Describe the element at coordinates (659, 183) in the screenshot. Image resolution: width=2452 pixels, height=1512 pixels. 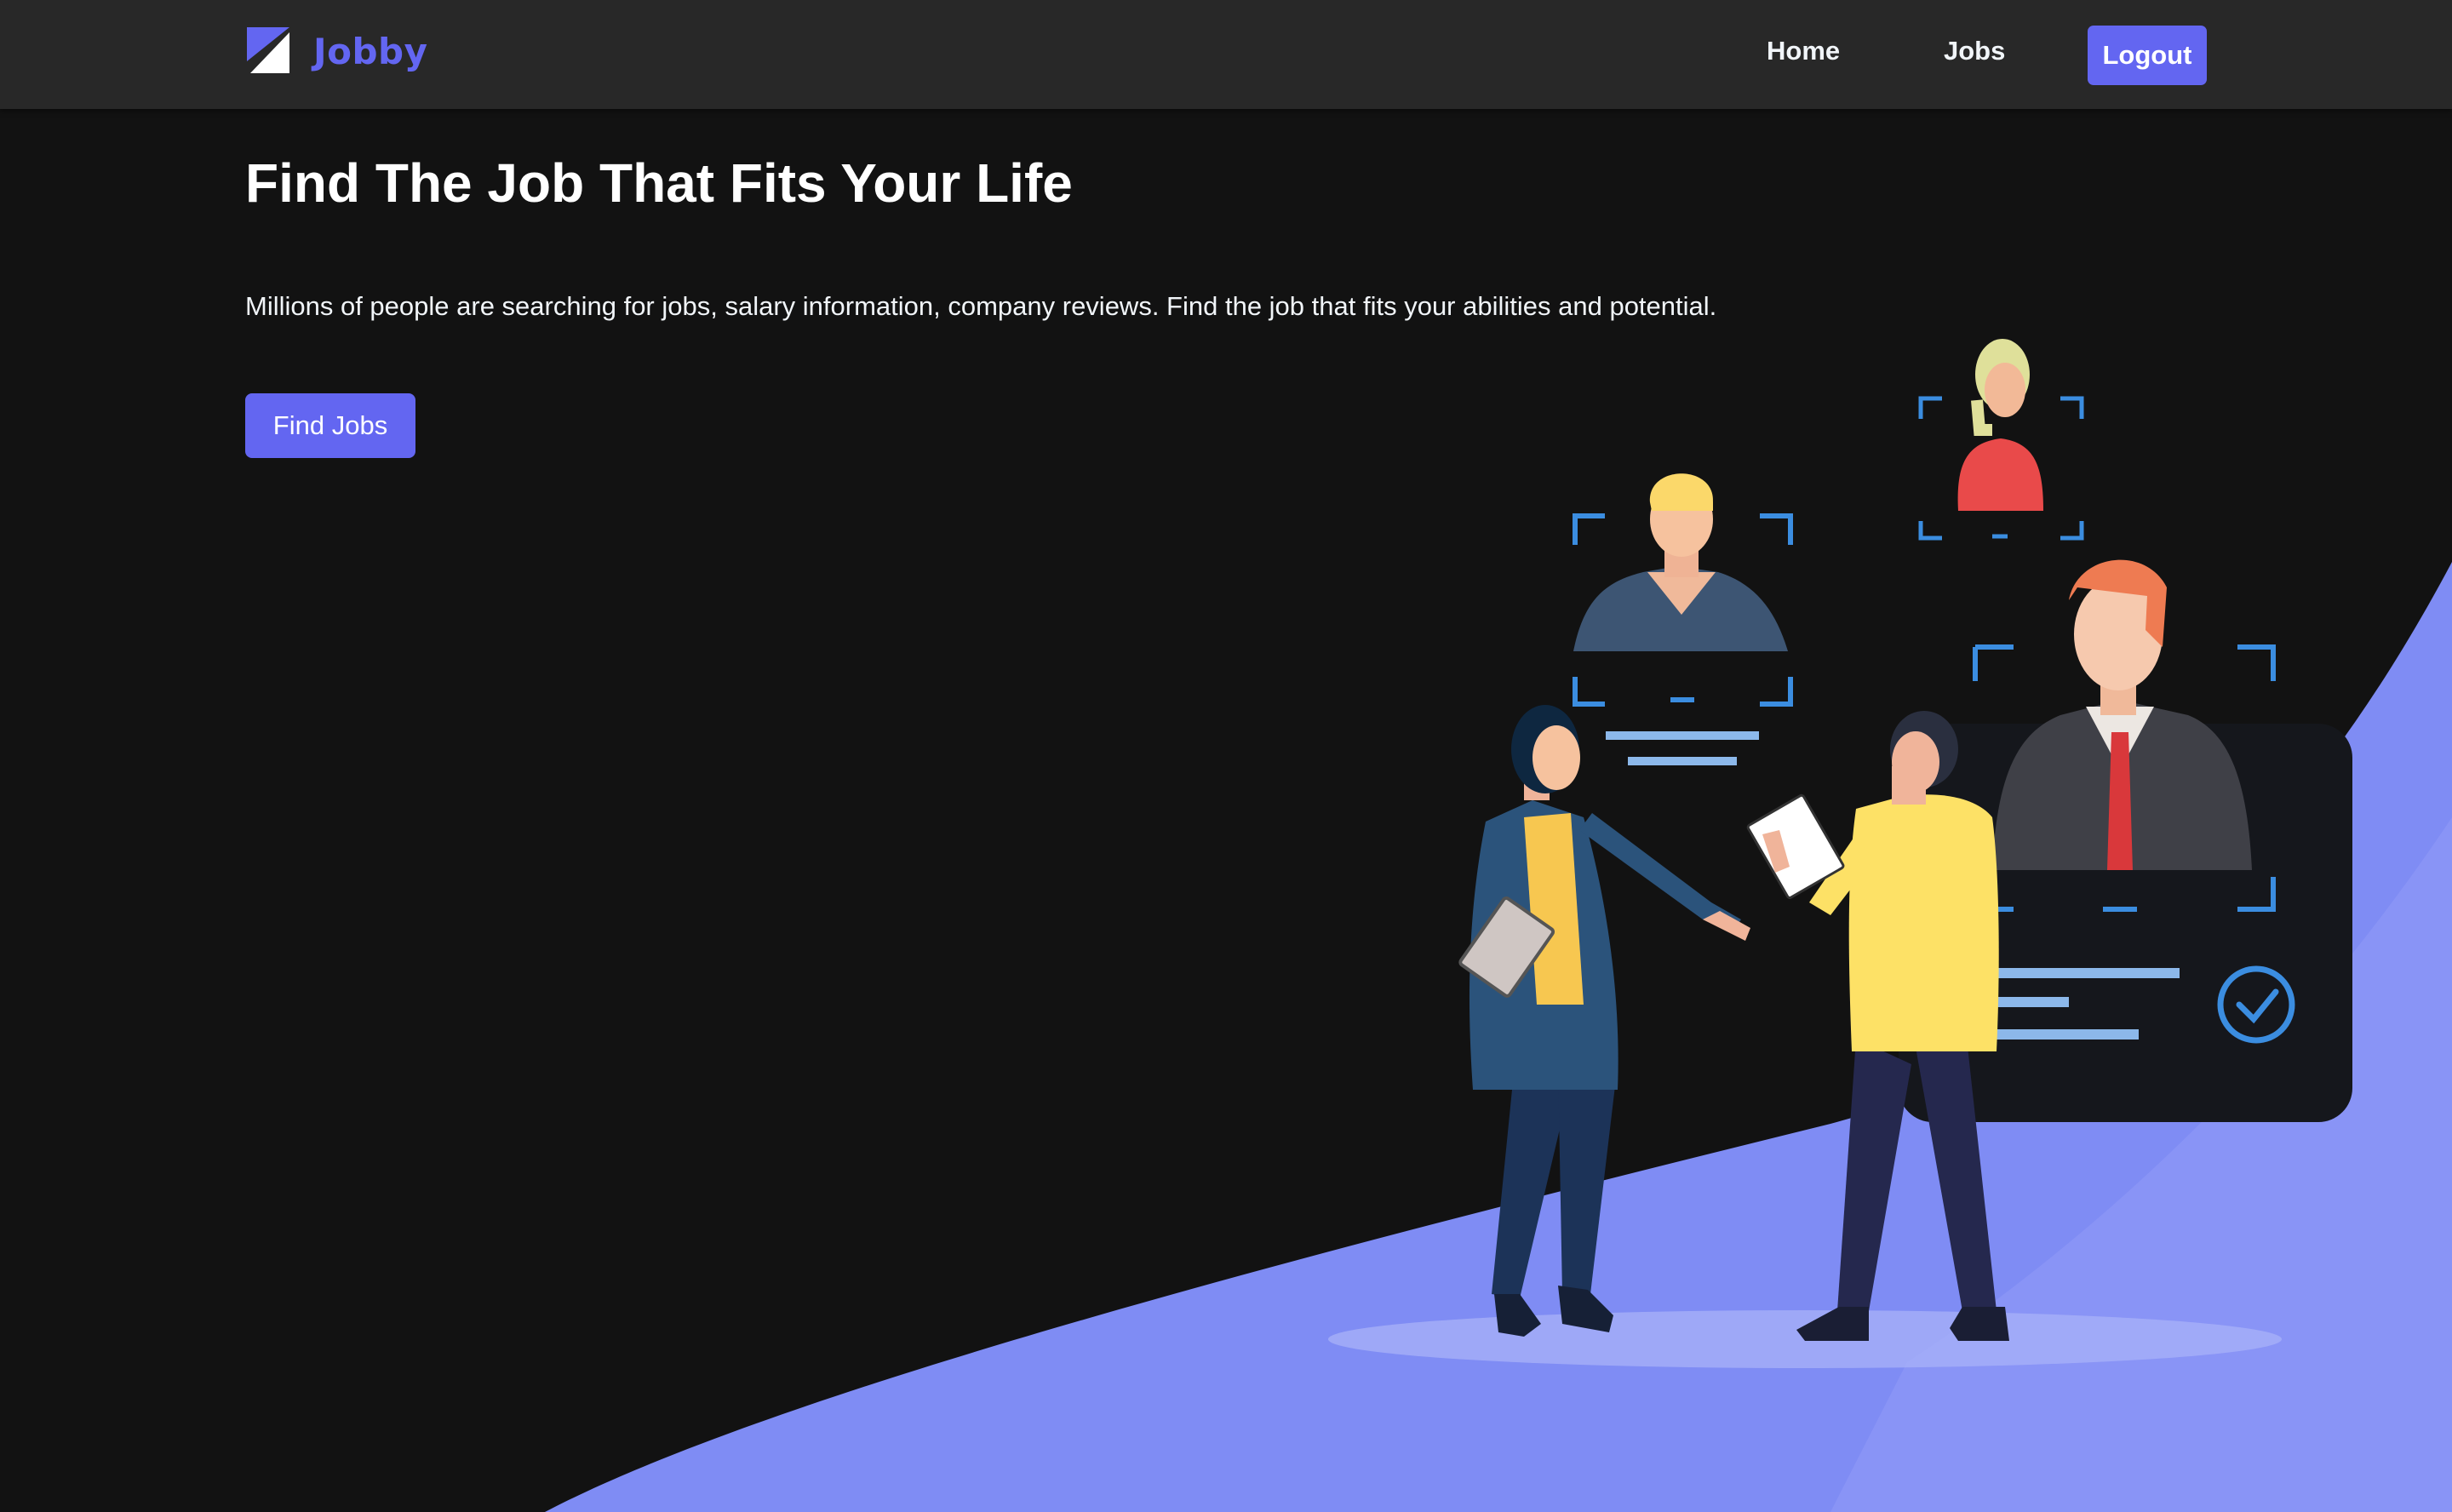
I see `hero-title: Find The Job That Fits Your Life` at that location.